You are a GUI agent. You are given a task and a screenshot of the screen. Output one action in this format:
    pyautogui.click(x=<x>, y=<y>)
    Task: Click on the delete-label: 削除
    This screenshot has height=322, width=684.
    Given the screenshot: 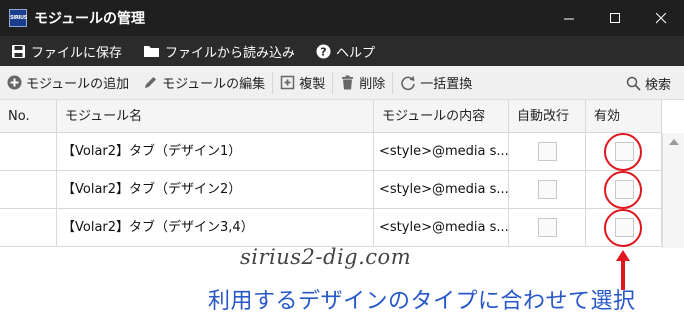 What is the action you would take?
    pyautogui.click(x=372, y=84)
    